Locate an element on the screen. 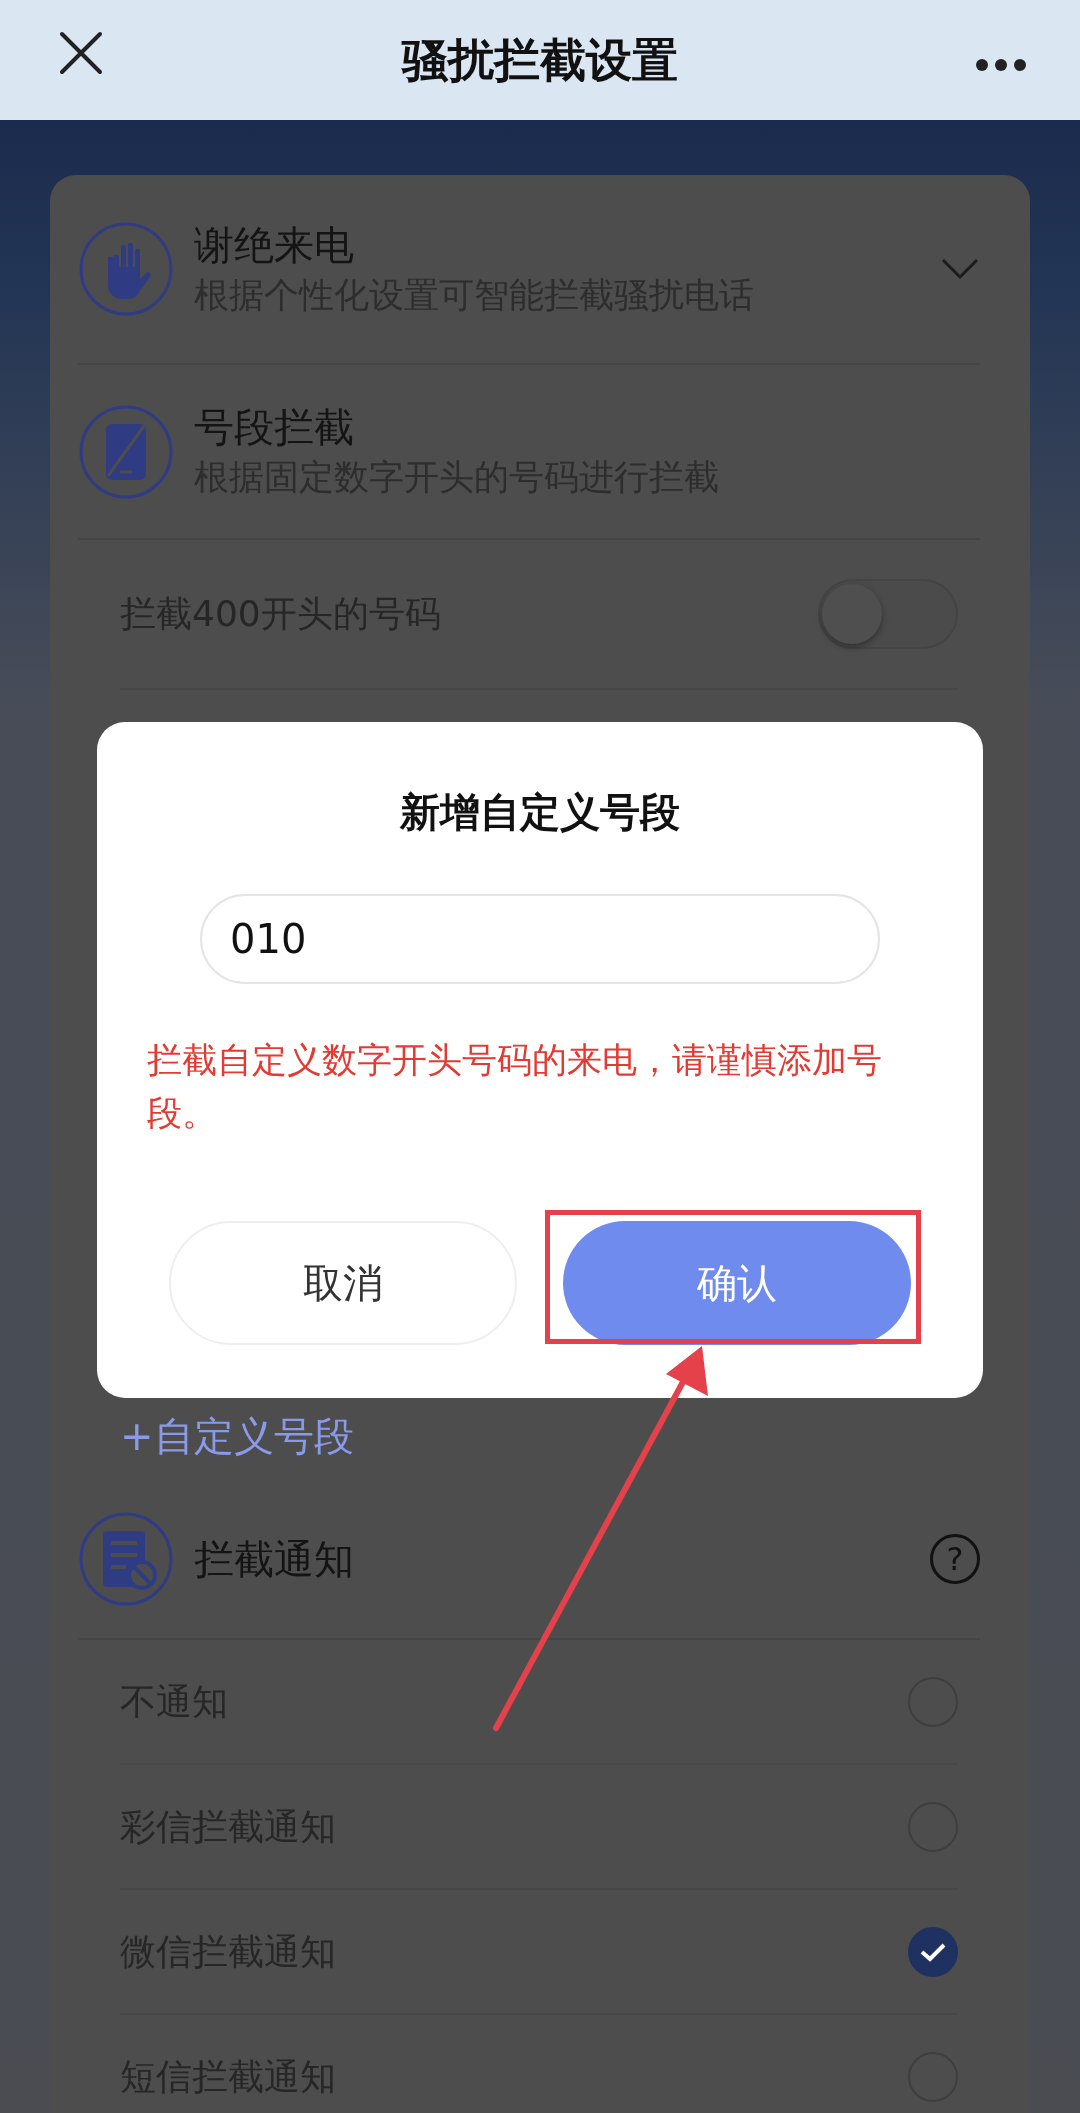 The width and height of the screenshot is (1080, 2113). page-title: 骚扰拦截设置 is located at coordinates (540, 60).